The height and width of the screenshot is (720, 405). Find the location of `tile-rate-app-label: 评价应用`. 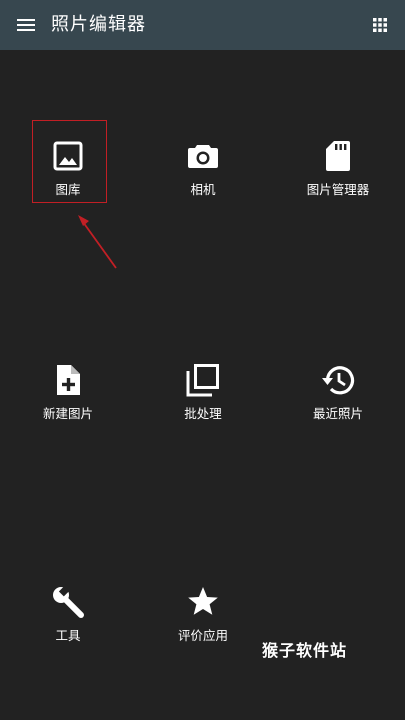

tile-rate-app-label: 评价应用 is located at coordinates (202, 635).